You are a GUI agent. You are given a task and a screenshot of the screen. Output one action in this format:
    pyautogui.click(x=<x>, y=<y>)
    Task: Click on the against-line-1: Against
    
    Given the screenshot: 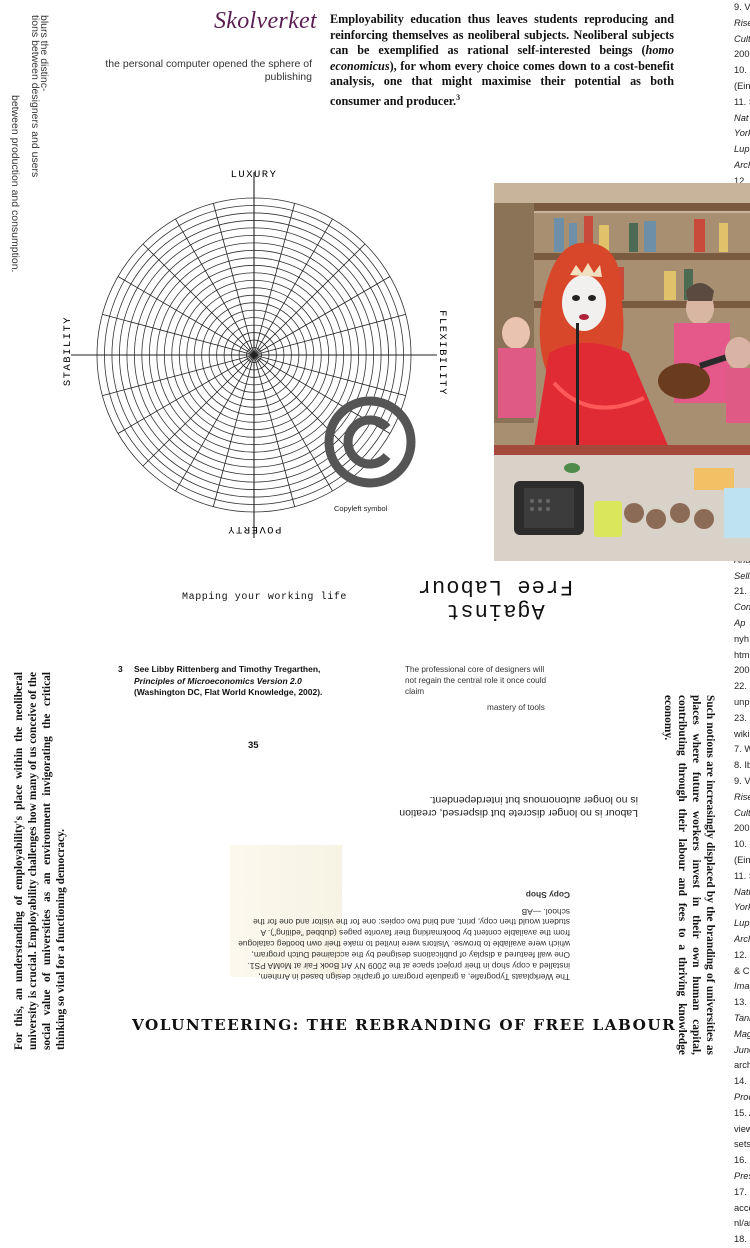 What is the action you would take?
    pyautogui.click(x=495, y=610)
    